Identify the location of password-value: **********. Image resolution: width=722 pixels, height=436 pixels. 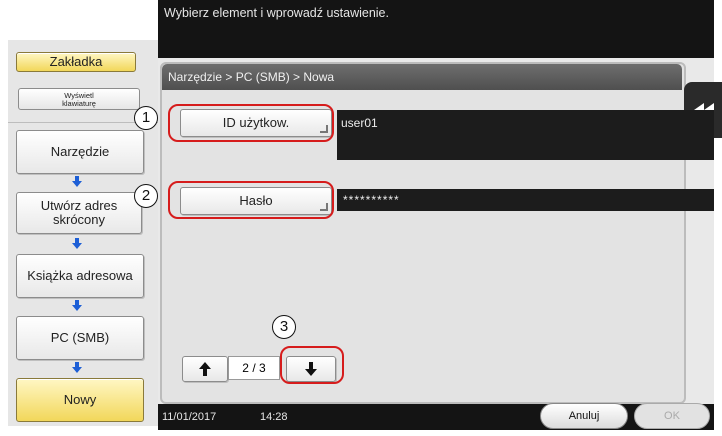
(371, 200).